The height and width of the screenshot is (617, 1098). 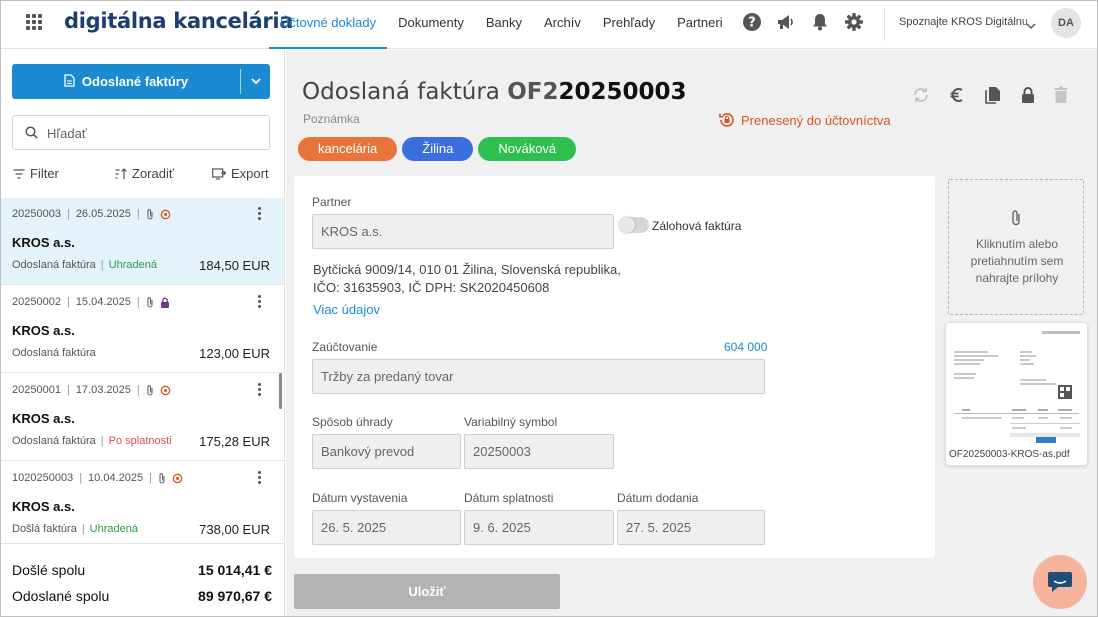 I want to click on advance-invoice-label: Zálohová faktúra, so click(x=697, y=226).